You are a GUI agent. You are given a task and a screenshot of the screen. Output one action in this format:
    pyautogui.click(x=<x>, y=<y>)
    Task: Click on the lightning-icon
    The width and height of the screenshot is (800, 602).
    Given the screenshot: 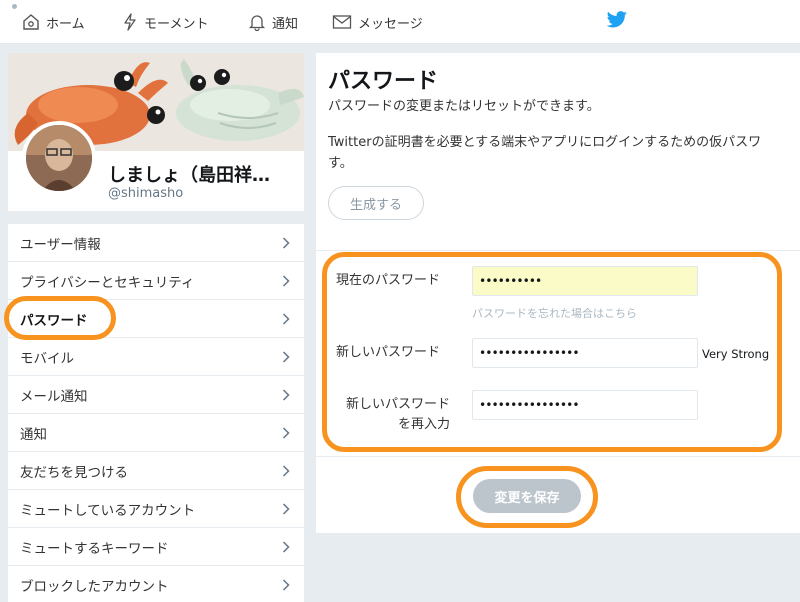 What is the action you would take?
    pyautogui.click(x=130, y=22)
    